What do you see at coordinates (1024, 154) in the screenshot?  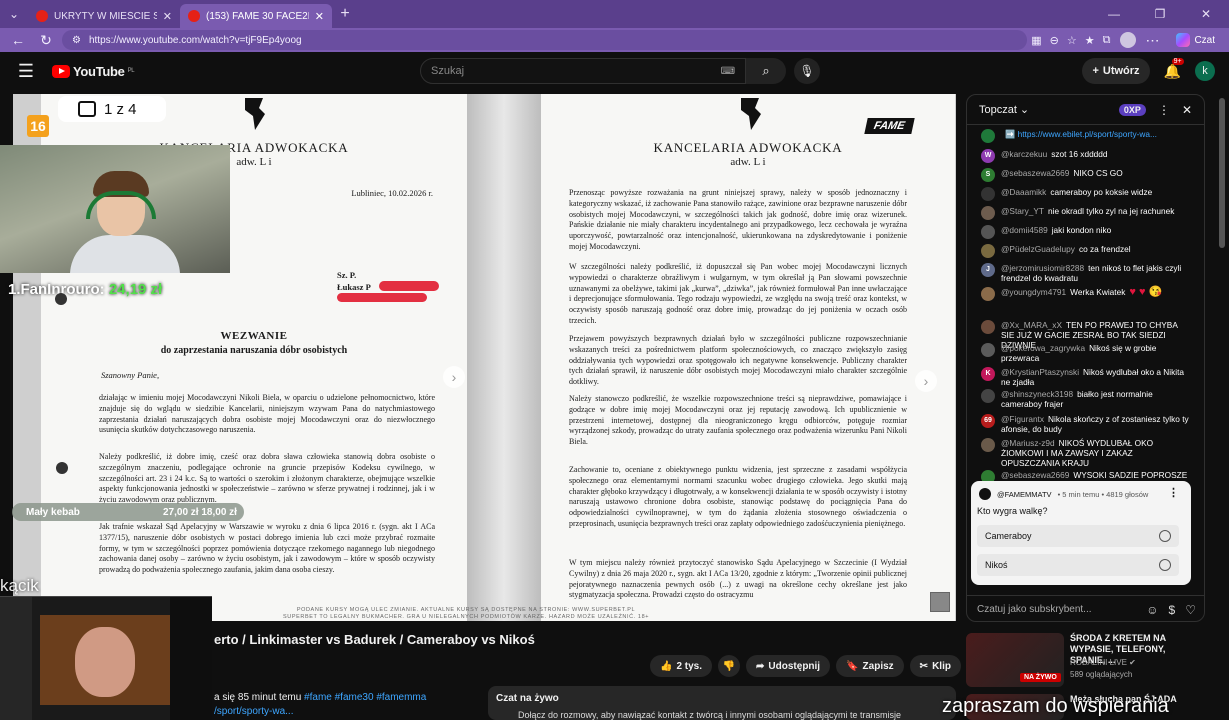 I see `chat-author: @karczekuu` at bounding box center [1024, 154].